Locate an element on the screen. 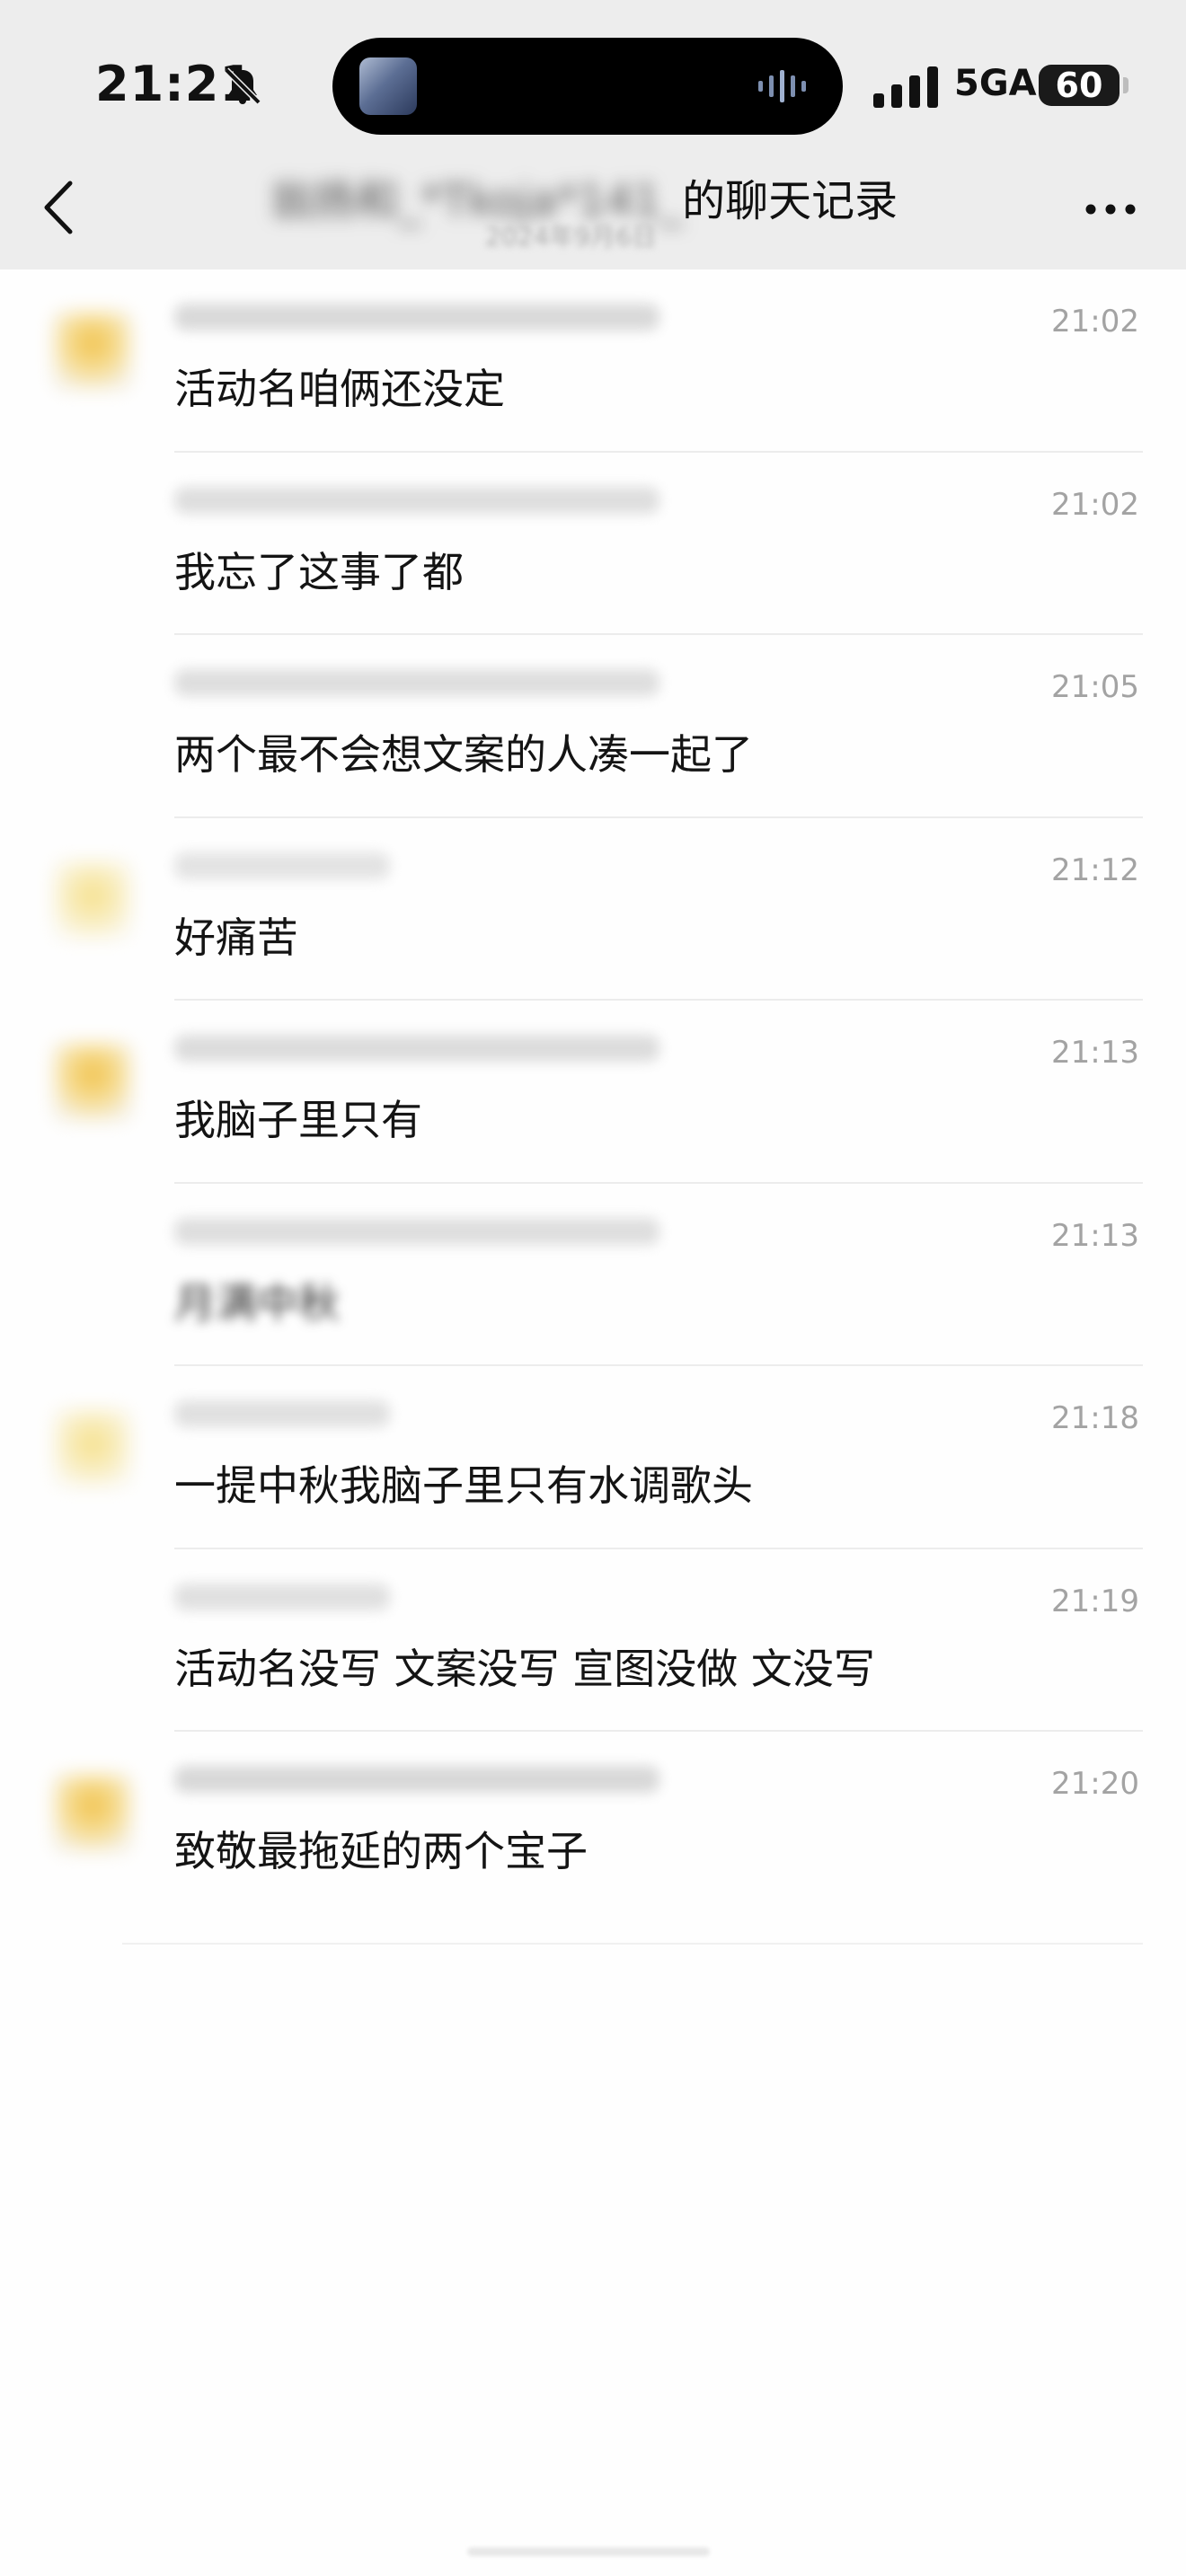  message-text: 活动名没写 文案没写 宣图没做 文没写 is located at coordinates (524, 1668).